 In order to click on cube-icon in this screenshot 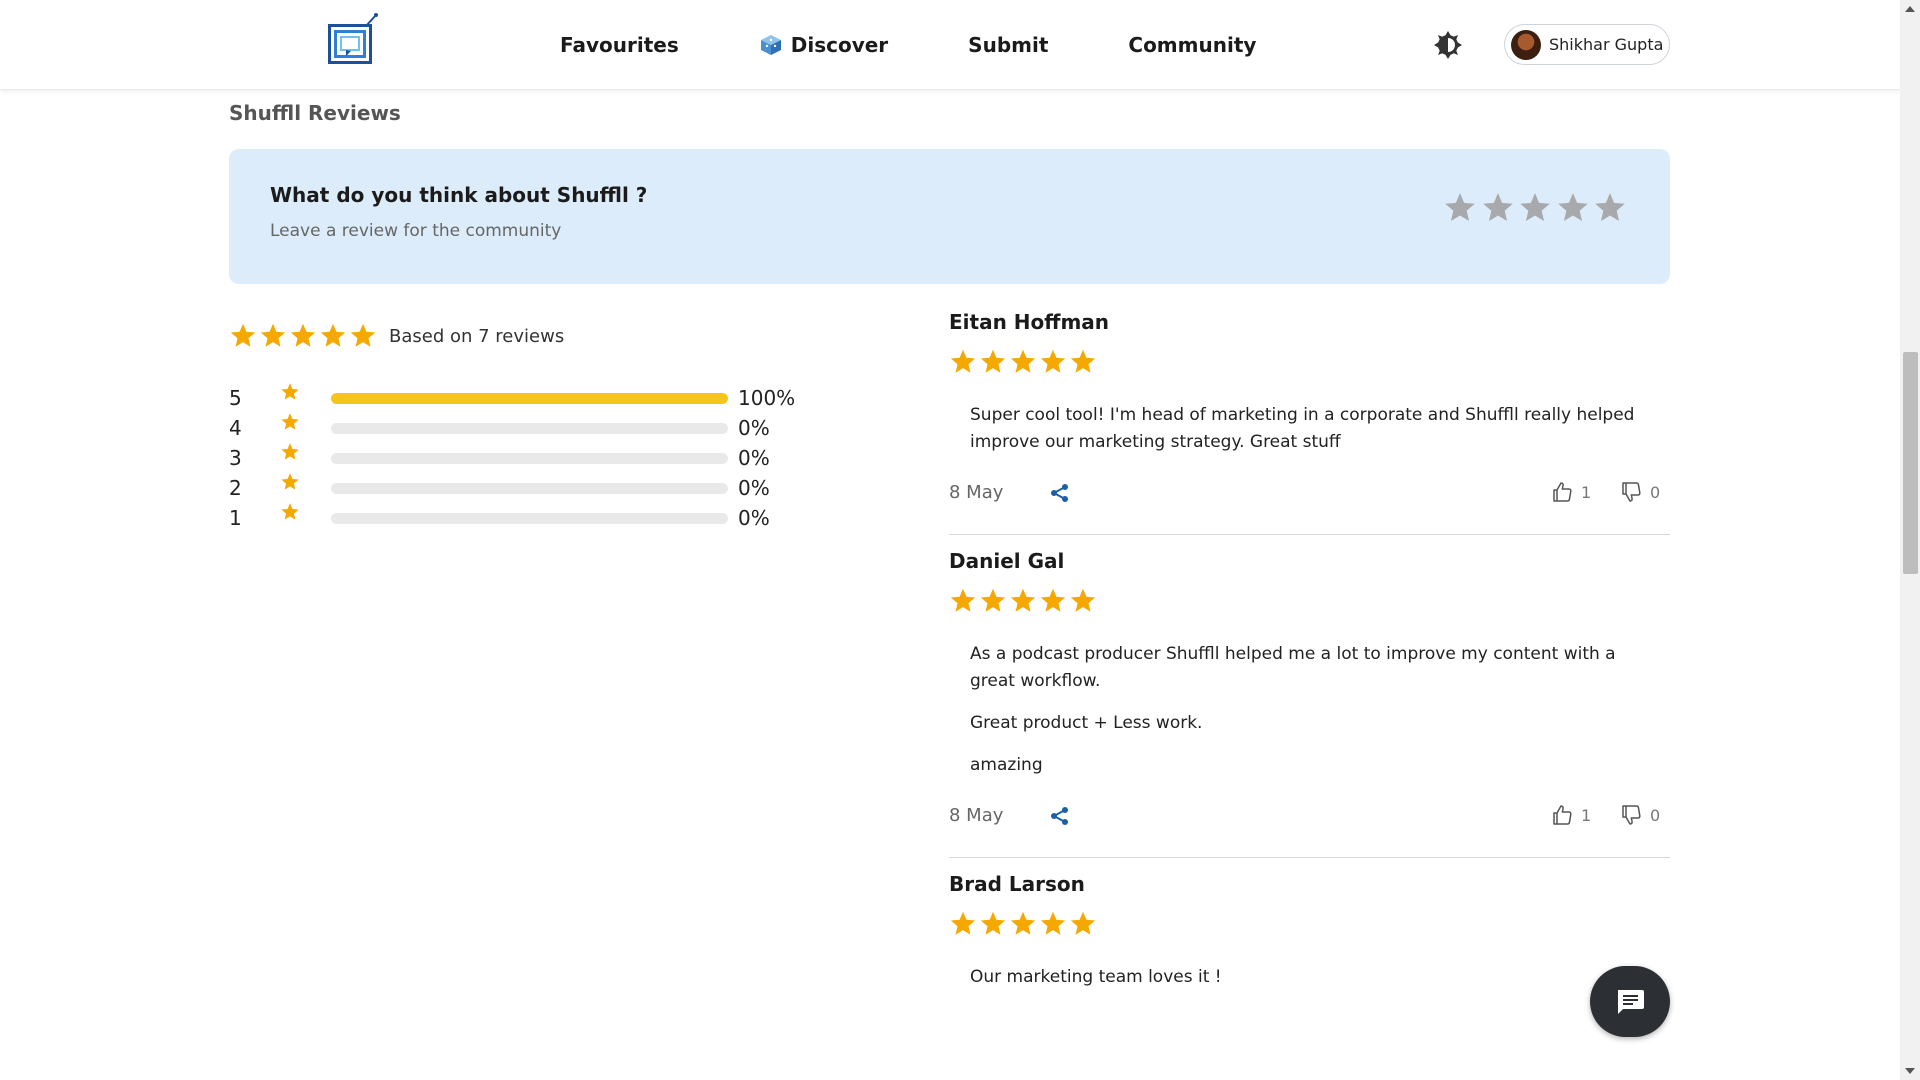, I will do `click(770, 45)`.